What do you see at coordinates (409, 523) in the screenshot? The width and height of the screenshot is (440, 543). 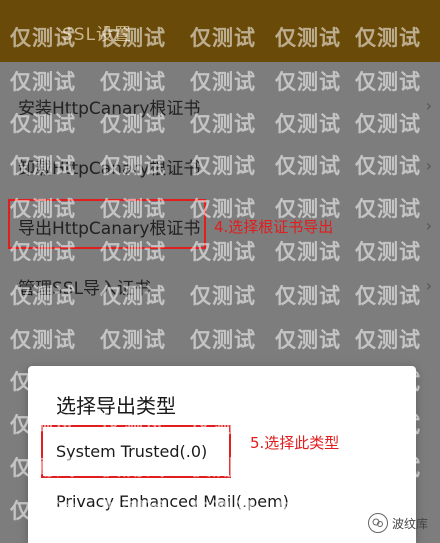 I see `brand-text: 波纹库` at bounding box center [409, 523].